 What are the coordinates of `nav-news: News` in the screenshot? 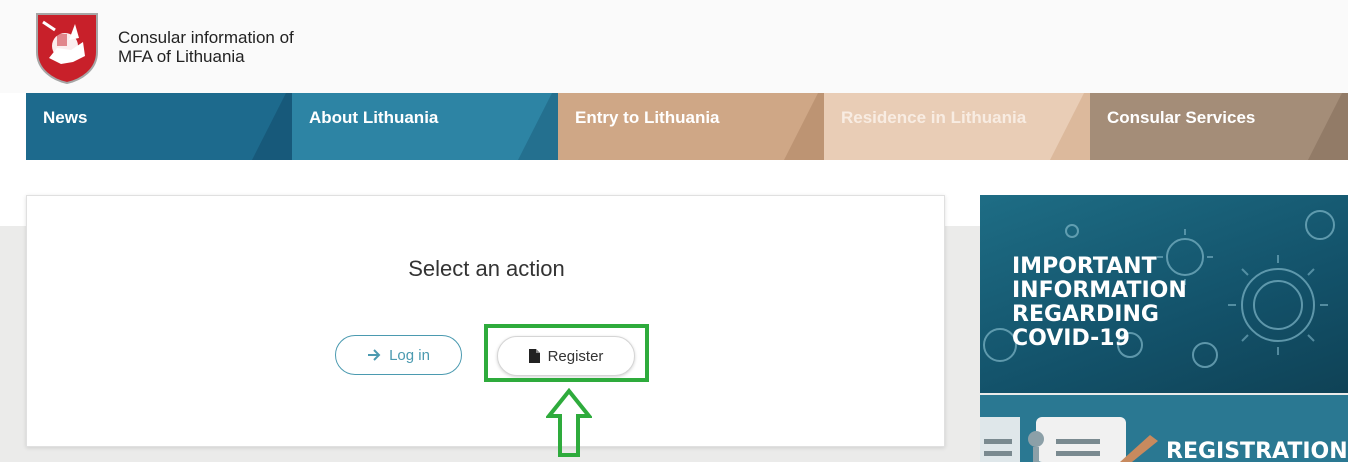 It's located at (159, 126).